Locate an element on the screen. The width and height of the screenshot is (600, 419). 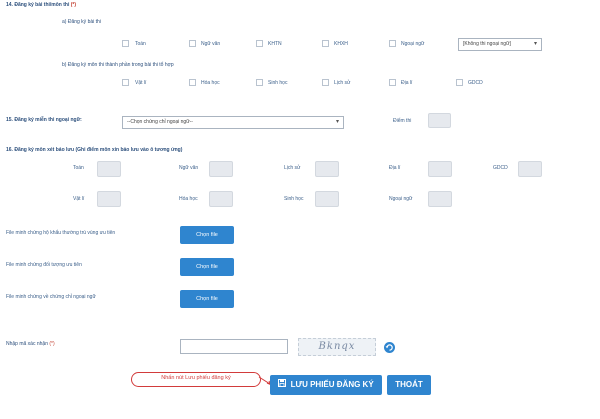
checkbox-ngu-van is located at coordinates (192, 43).